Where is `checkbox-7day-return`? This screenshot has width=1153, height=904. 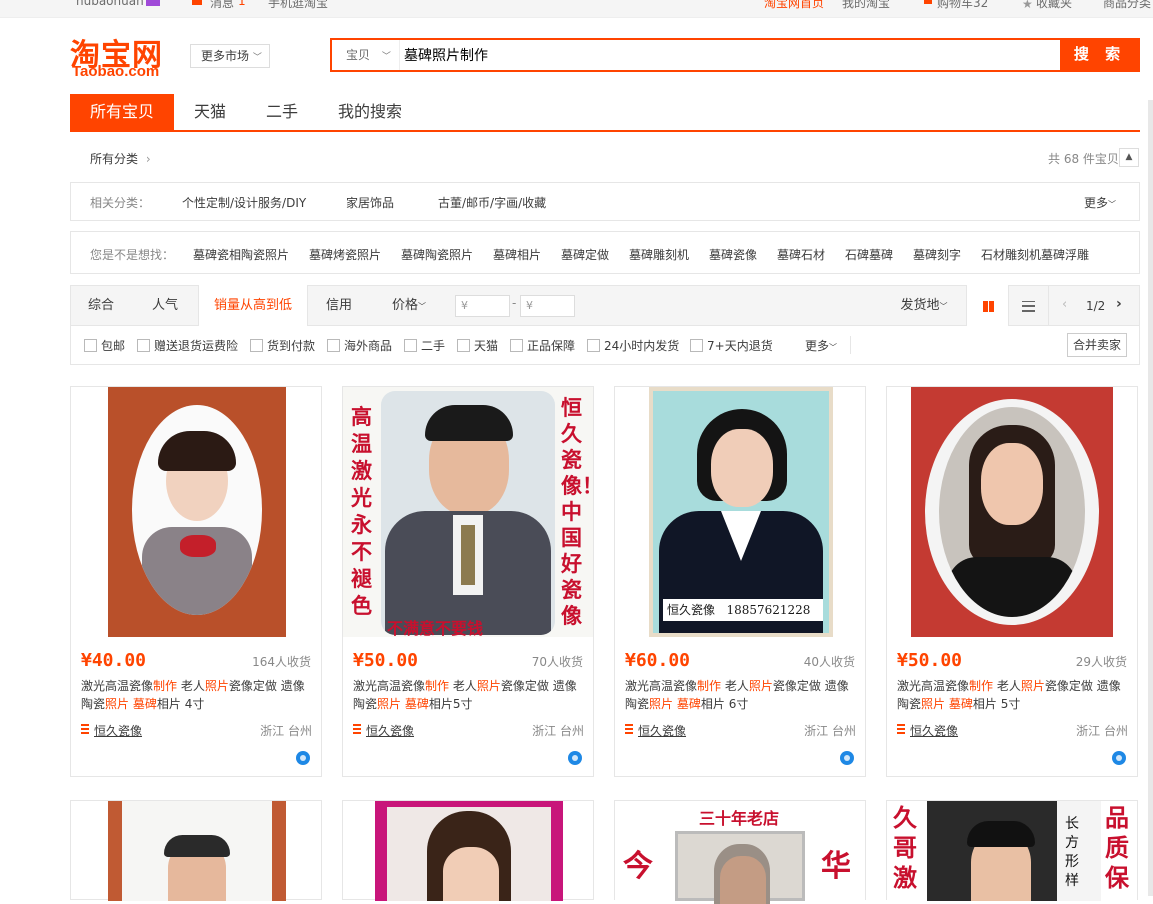 checkbox-7day-return is located at coordinates (696, 345).